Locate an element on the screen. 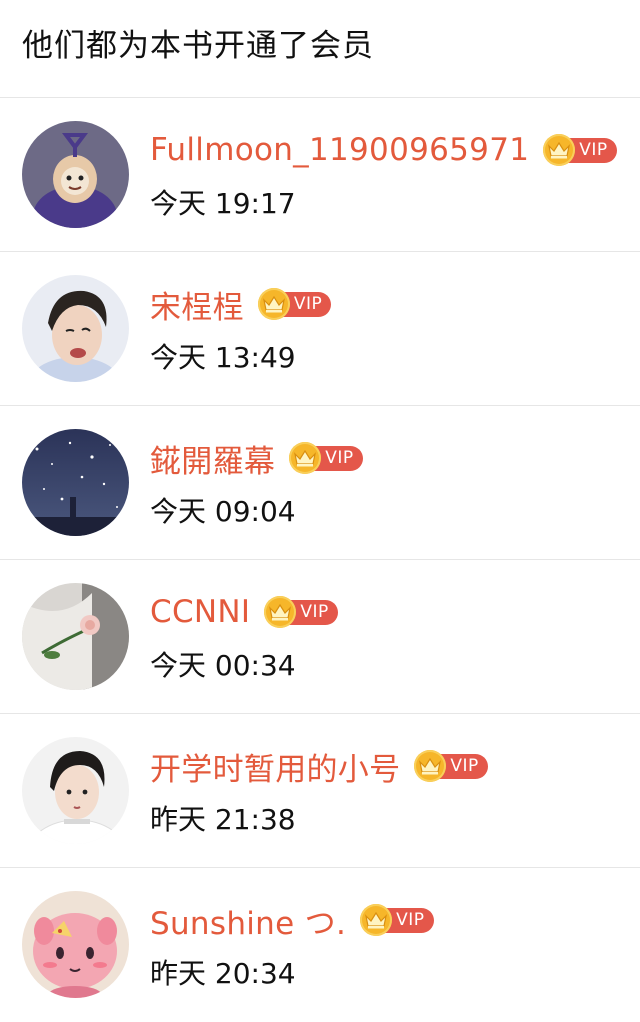 The image size is (640, 1022). open-time: 今天 19:17 is located at coordinates (223, 203).